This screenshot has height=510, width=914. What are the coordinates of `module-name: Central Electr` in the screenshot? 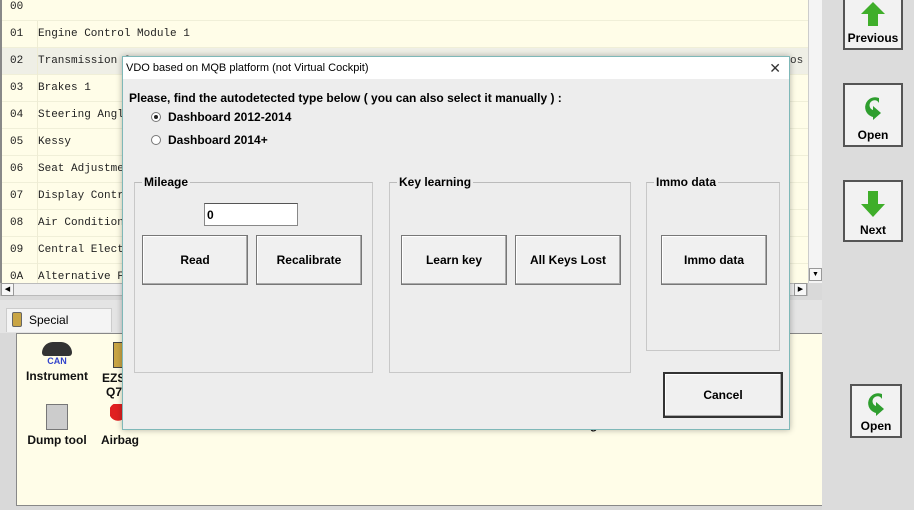 It's located at (83, 250).